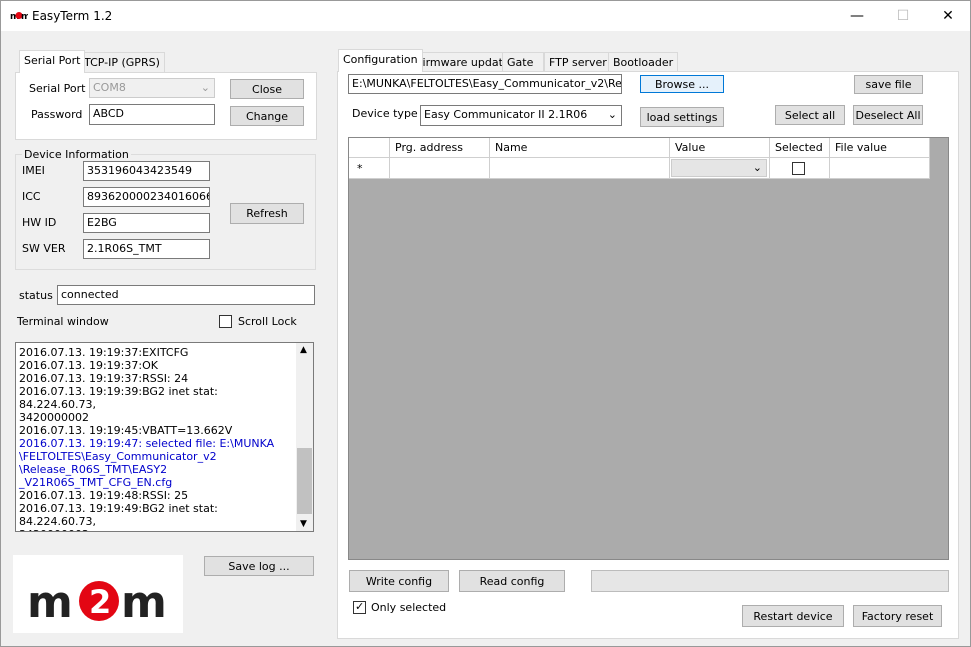  I want to click on tab-label: Firmware update, so click(463, 62).